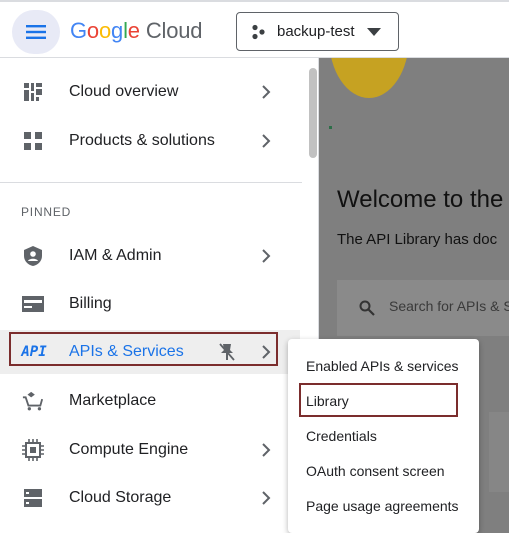 The width and height of the screenshot is (509, 533). I want to click on hamburger-icon, so click(36, 32).